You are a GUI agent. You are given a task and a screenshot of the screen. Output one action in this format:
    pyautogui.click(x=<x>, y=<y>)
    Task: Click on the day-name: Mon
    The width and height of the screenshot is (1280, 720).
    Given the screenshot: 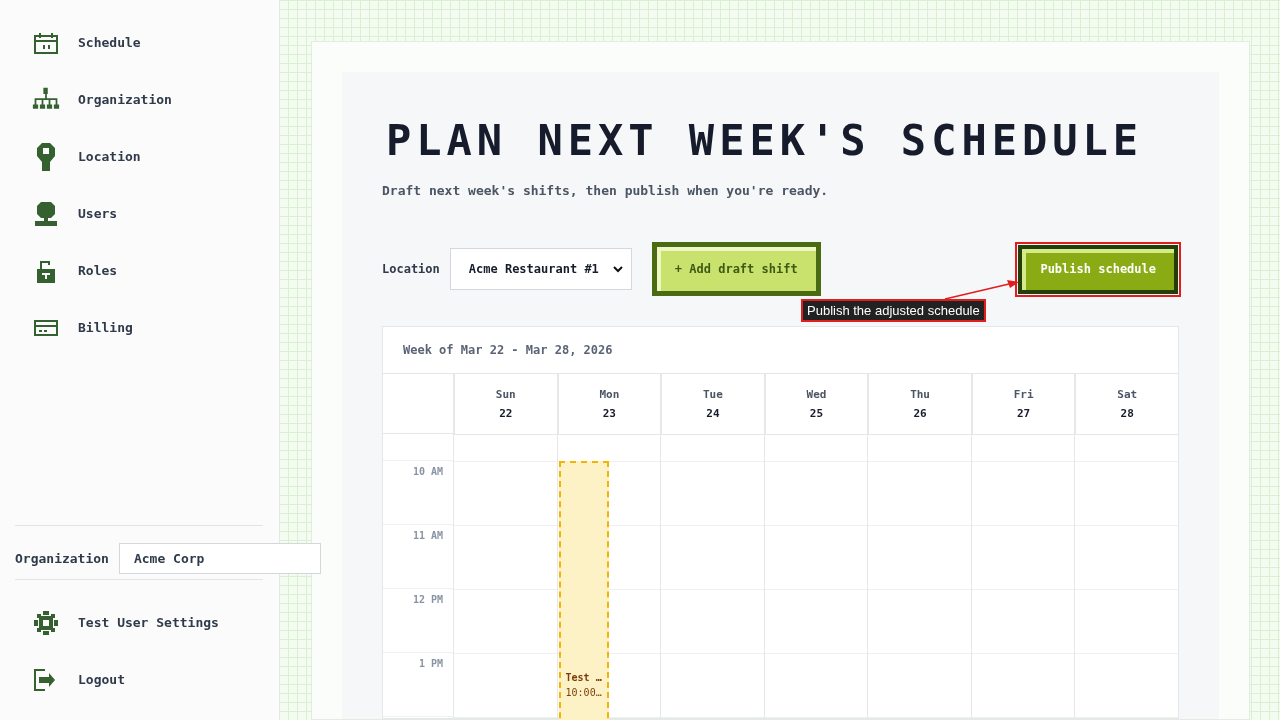 What is the action you would take?
    pyautogui.click(x=609, y=394)
    